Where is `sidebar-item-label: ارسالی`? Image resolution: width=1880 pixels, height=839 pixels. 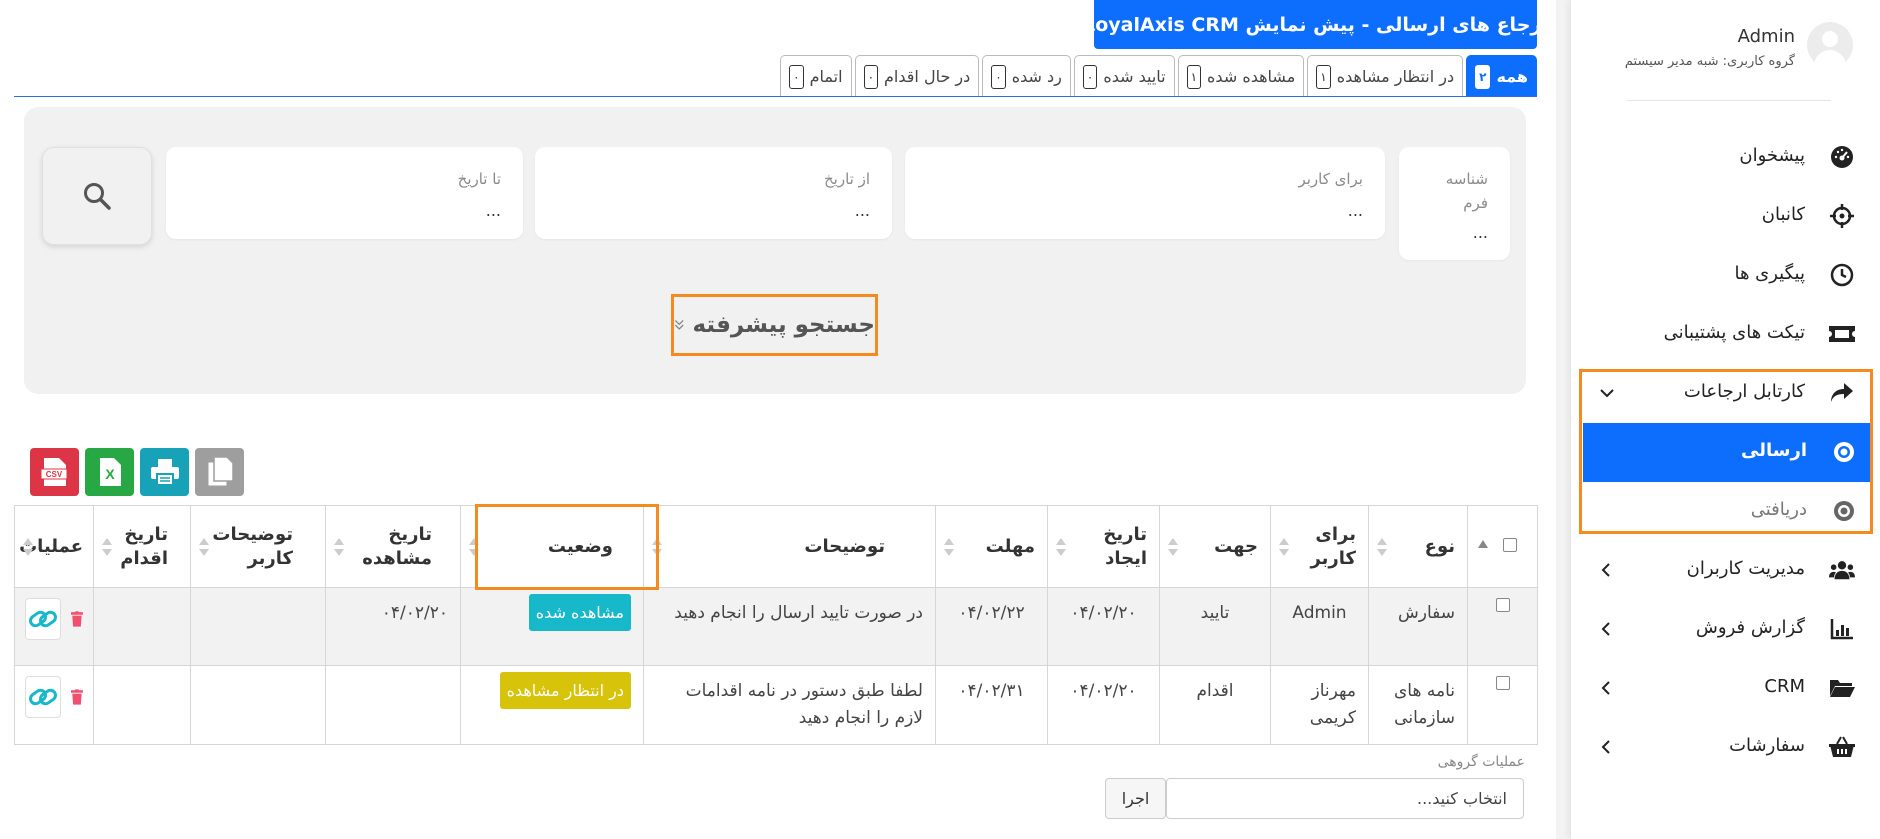
sidebar-item-label: ارسالی is located at coordinates (1774, 450).